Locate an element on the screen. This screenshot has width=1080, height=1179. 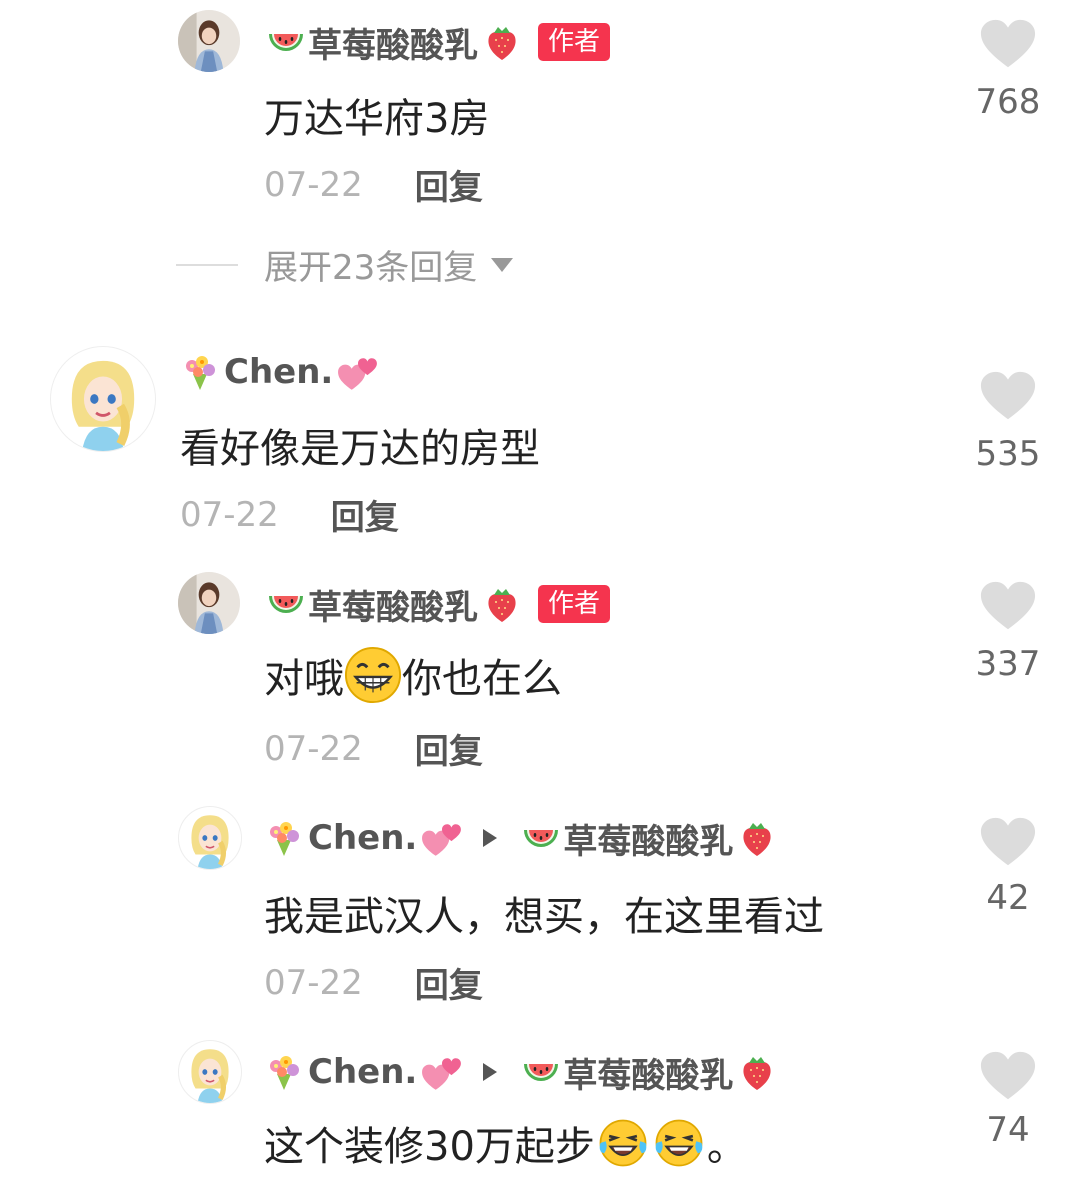
like-count: 42 is located at coordinates (1008, 898).